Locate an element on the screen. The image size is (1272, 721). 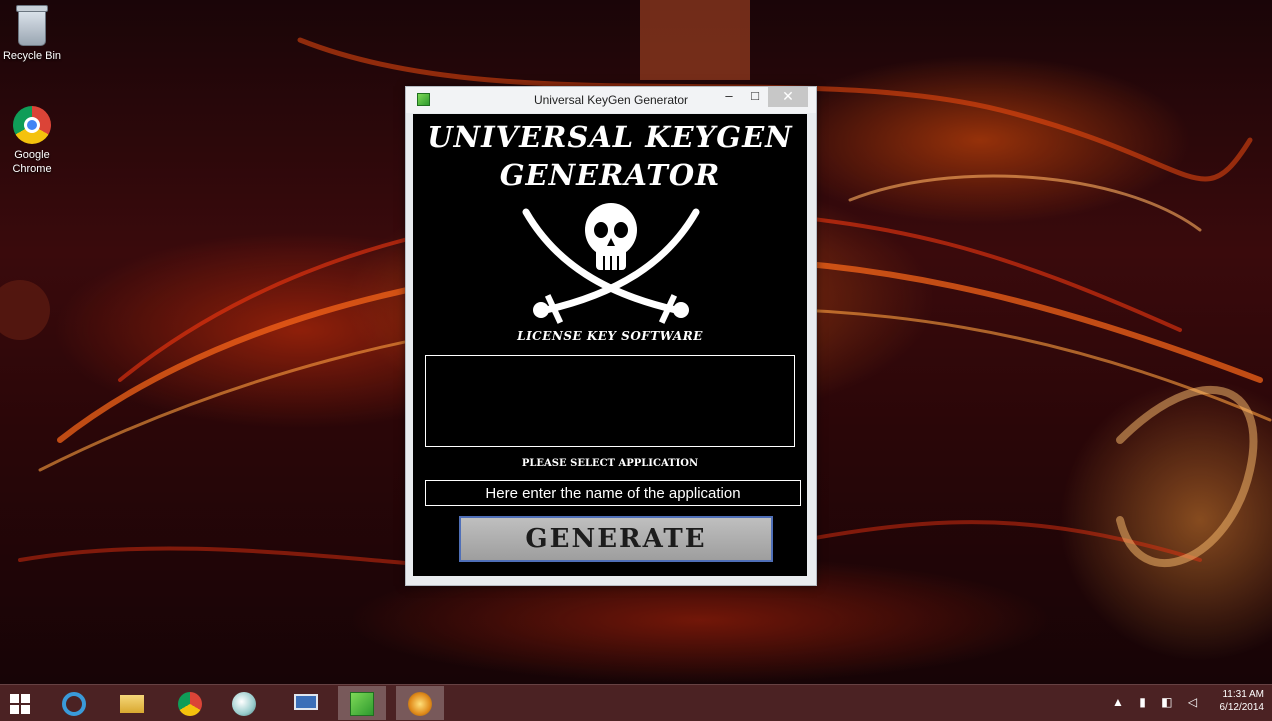
taskbar-paint is located at coordinates (244, 703).